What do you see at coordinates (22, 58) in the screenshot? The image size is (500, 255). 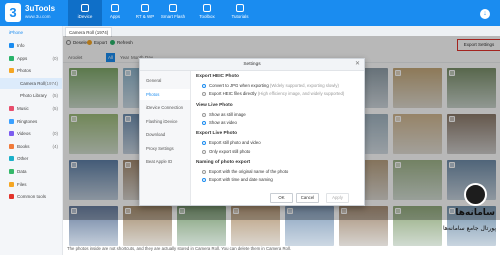 I see `sidebar-item-label: Apps` at bounding box center [22, 58].